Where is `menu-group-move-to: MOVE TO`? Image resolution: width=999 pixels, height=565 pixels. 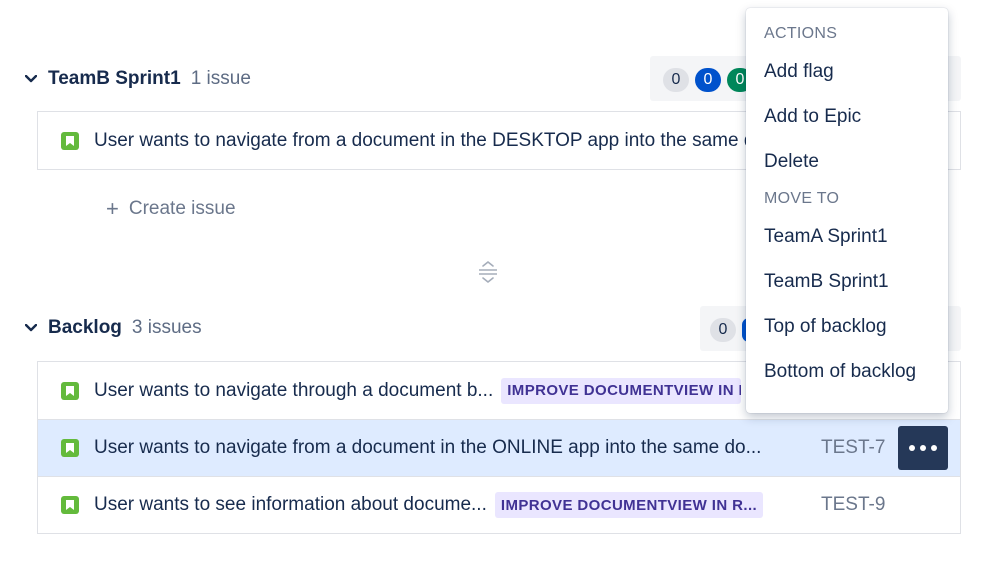 menu-group-move-to: MOVE TO is located at coordinates (802, 198).